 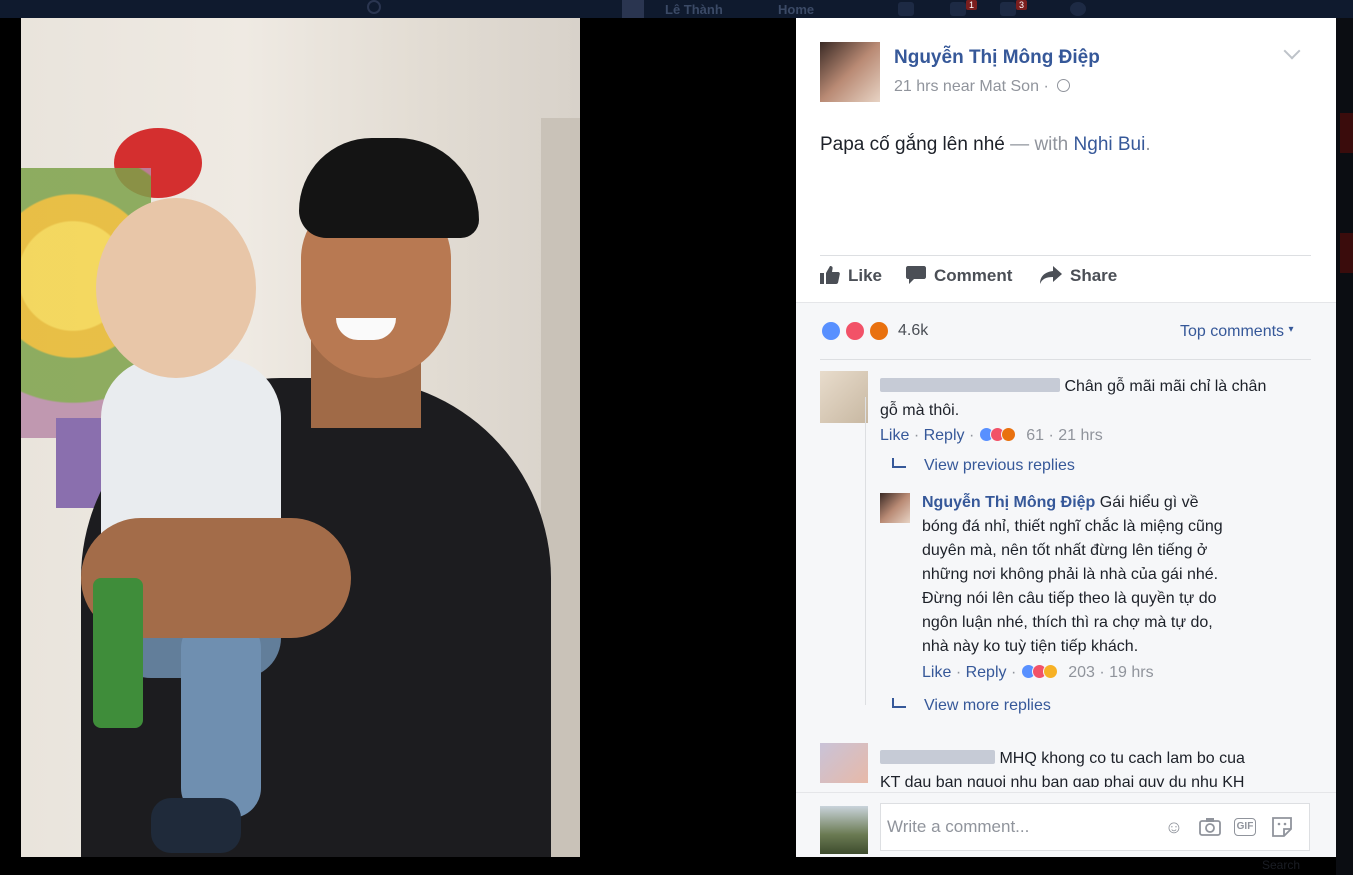 I want to click on comment-button: Comment, so click(x=959, y=276).